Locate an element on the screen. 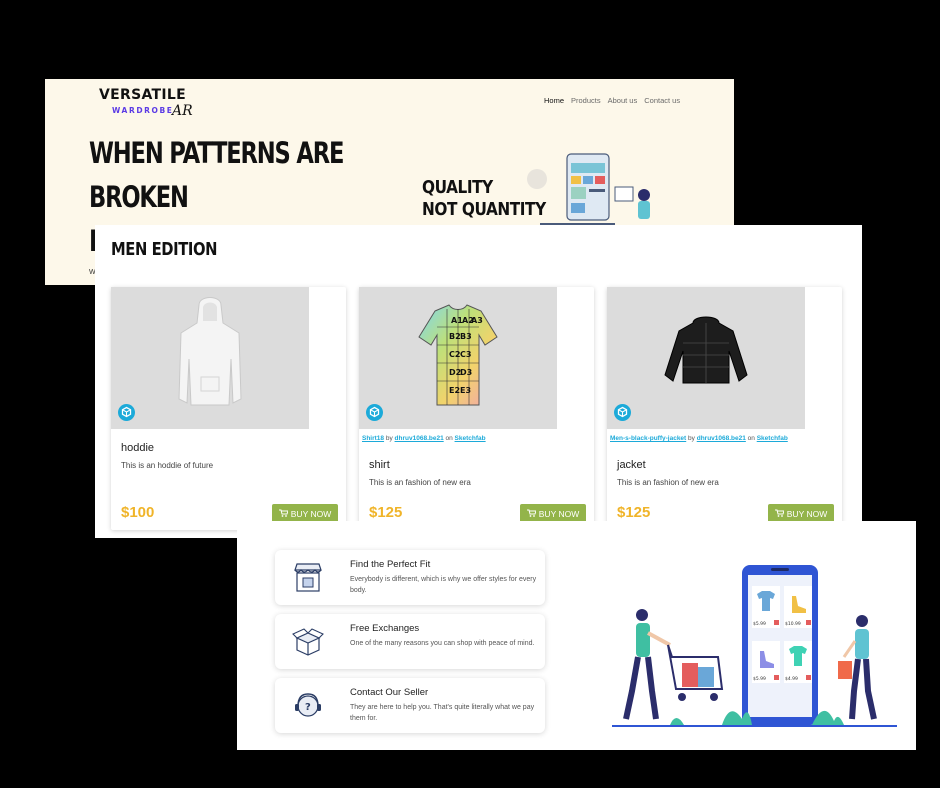 This screenshot has height=788, width=940. model-link: Shirt18 is located at coordinates (373, 438).